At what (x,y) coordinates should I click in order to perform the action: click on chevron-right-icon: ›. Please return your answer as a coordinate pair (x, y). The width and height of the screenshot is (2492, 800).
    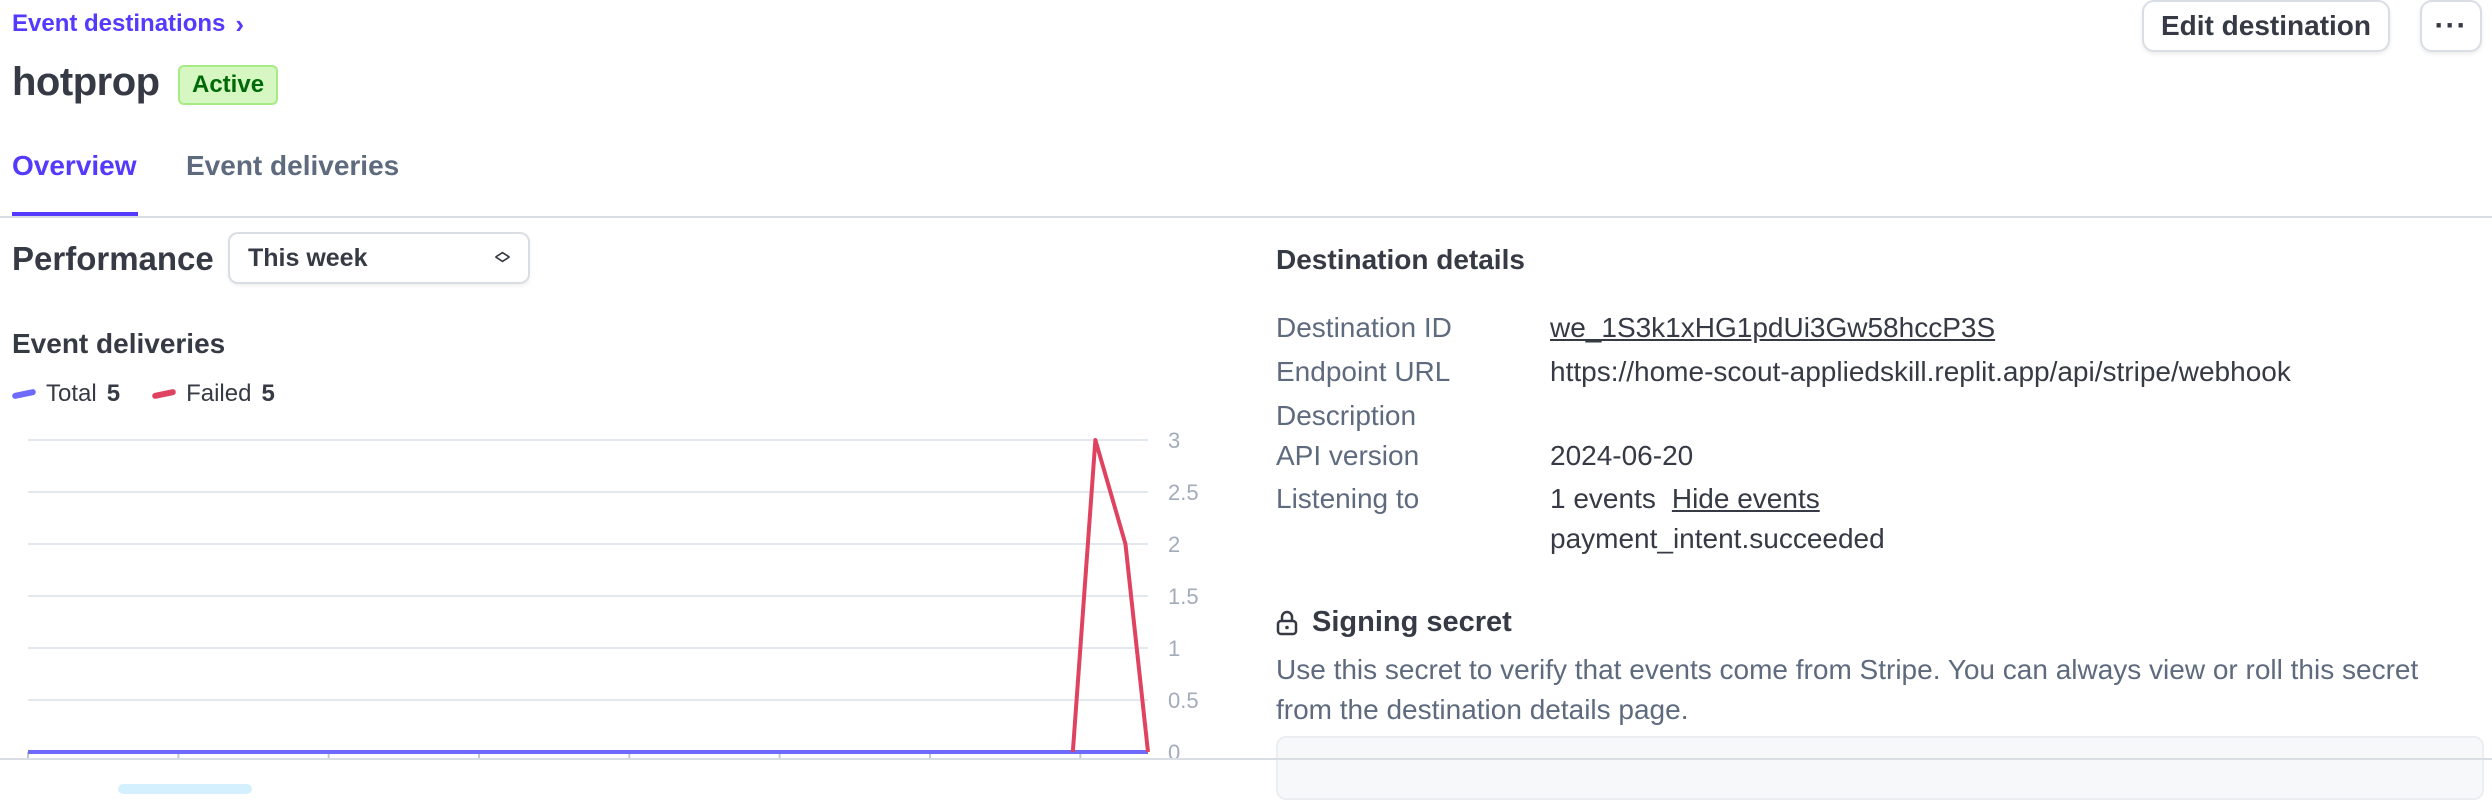
    Looking at the image, I should click on (240, 24).